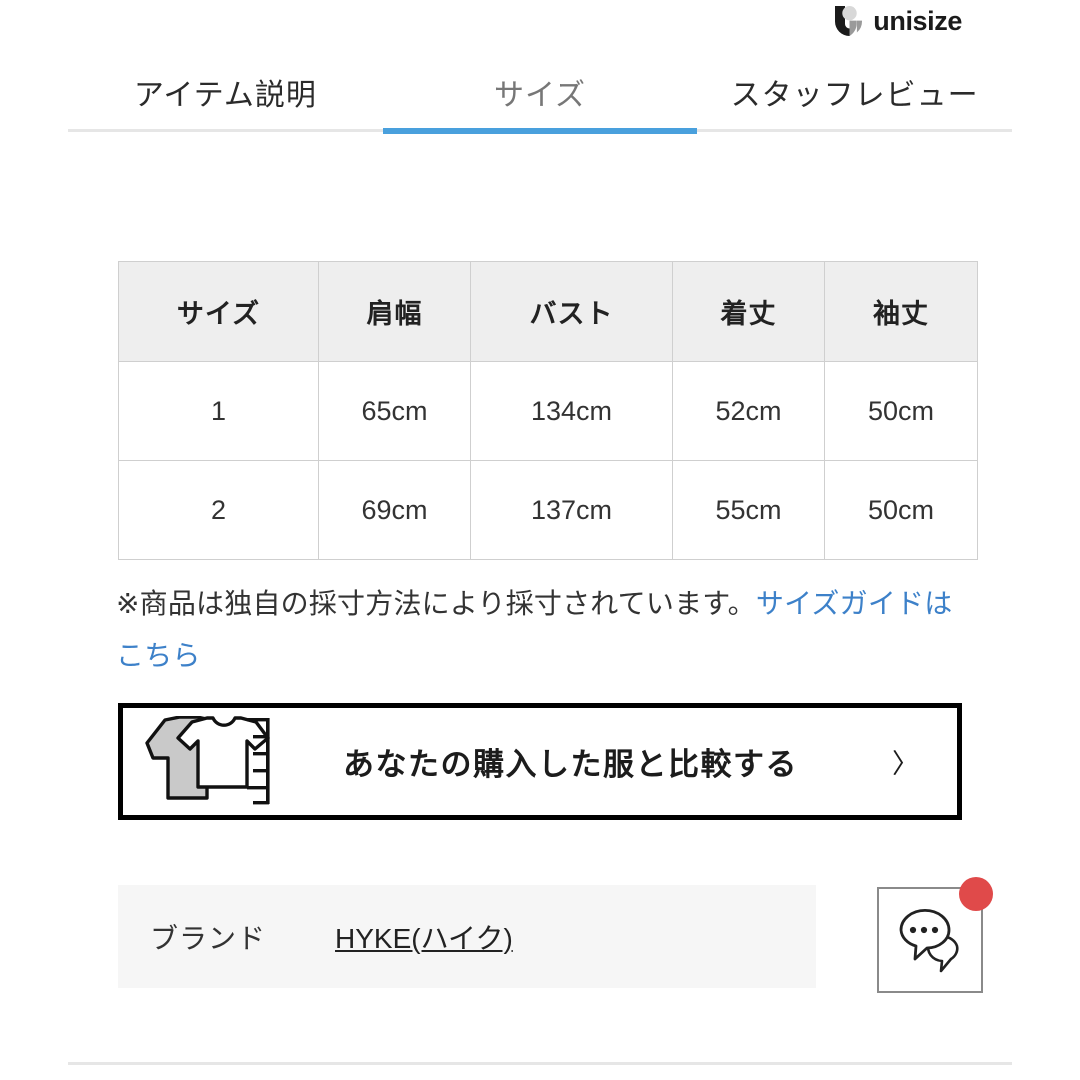  I want to click on table-row: 1 65cm 134cm 52cm 50cm, so click(548, 411).